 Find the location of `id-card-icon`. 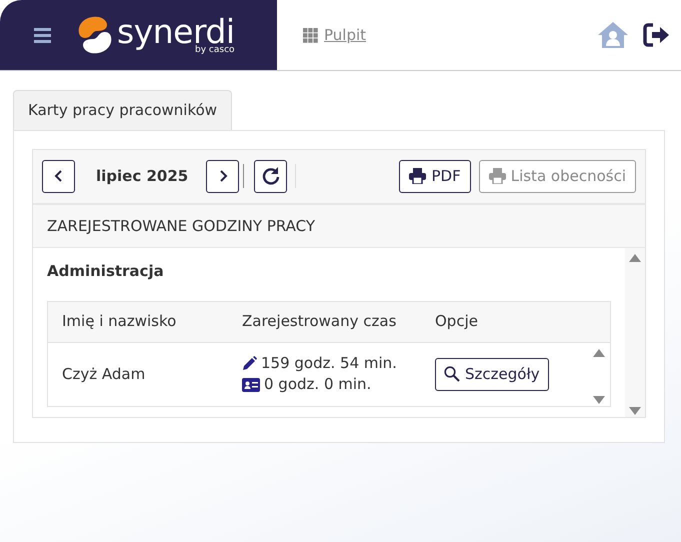

id-card-icon is located at coordinates (251, 385).